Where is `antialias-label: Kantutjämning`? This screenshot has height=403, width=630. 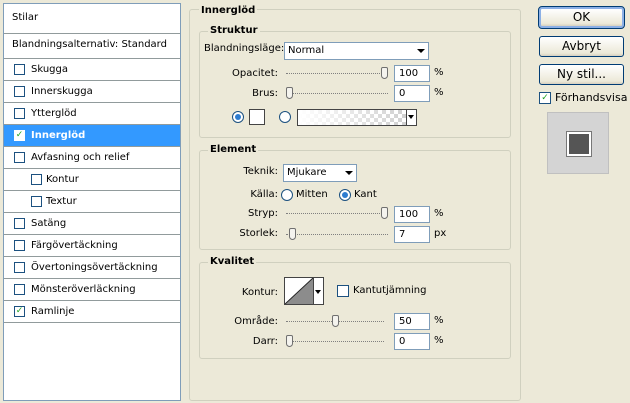 antialias-label: Kantutjämning is located at coordinates (389, 290).